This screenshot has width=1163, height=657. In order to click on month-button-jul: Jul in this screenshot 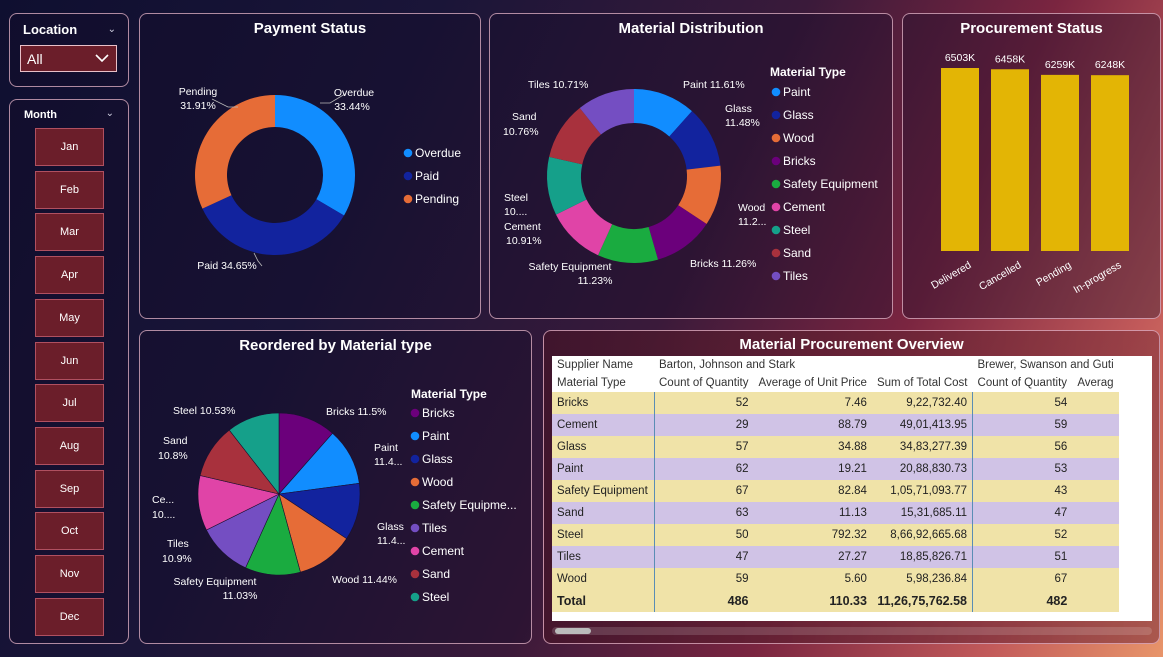, I will do `click(69, 403)`.